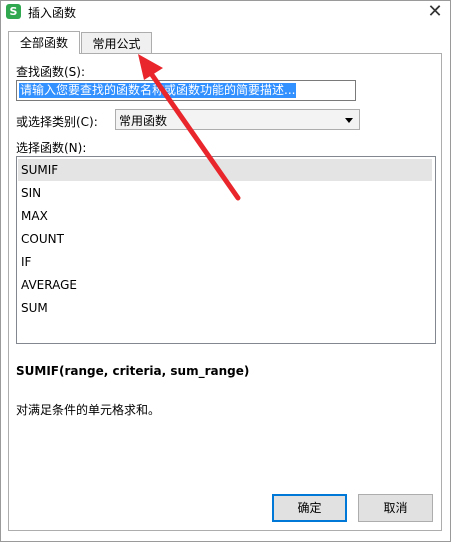 This screenshot has height=542, width=451. What do you see at coordinates (51, 148) in the screenshot?
I see `function-list-label: 选择函数(N):` at bounding box center [51, 148].